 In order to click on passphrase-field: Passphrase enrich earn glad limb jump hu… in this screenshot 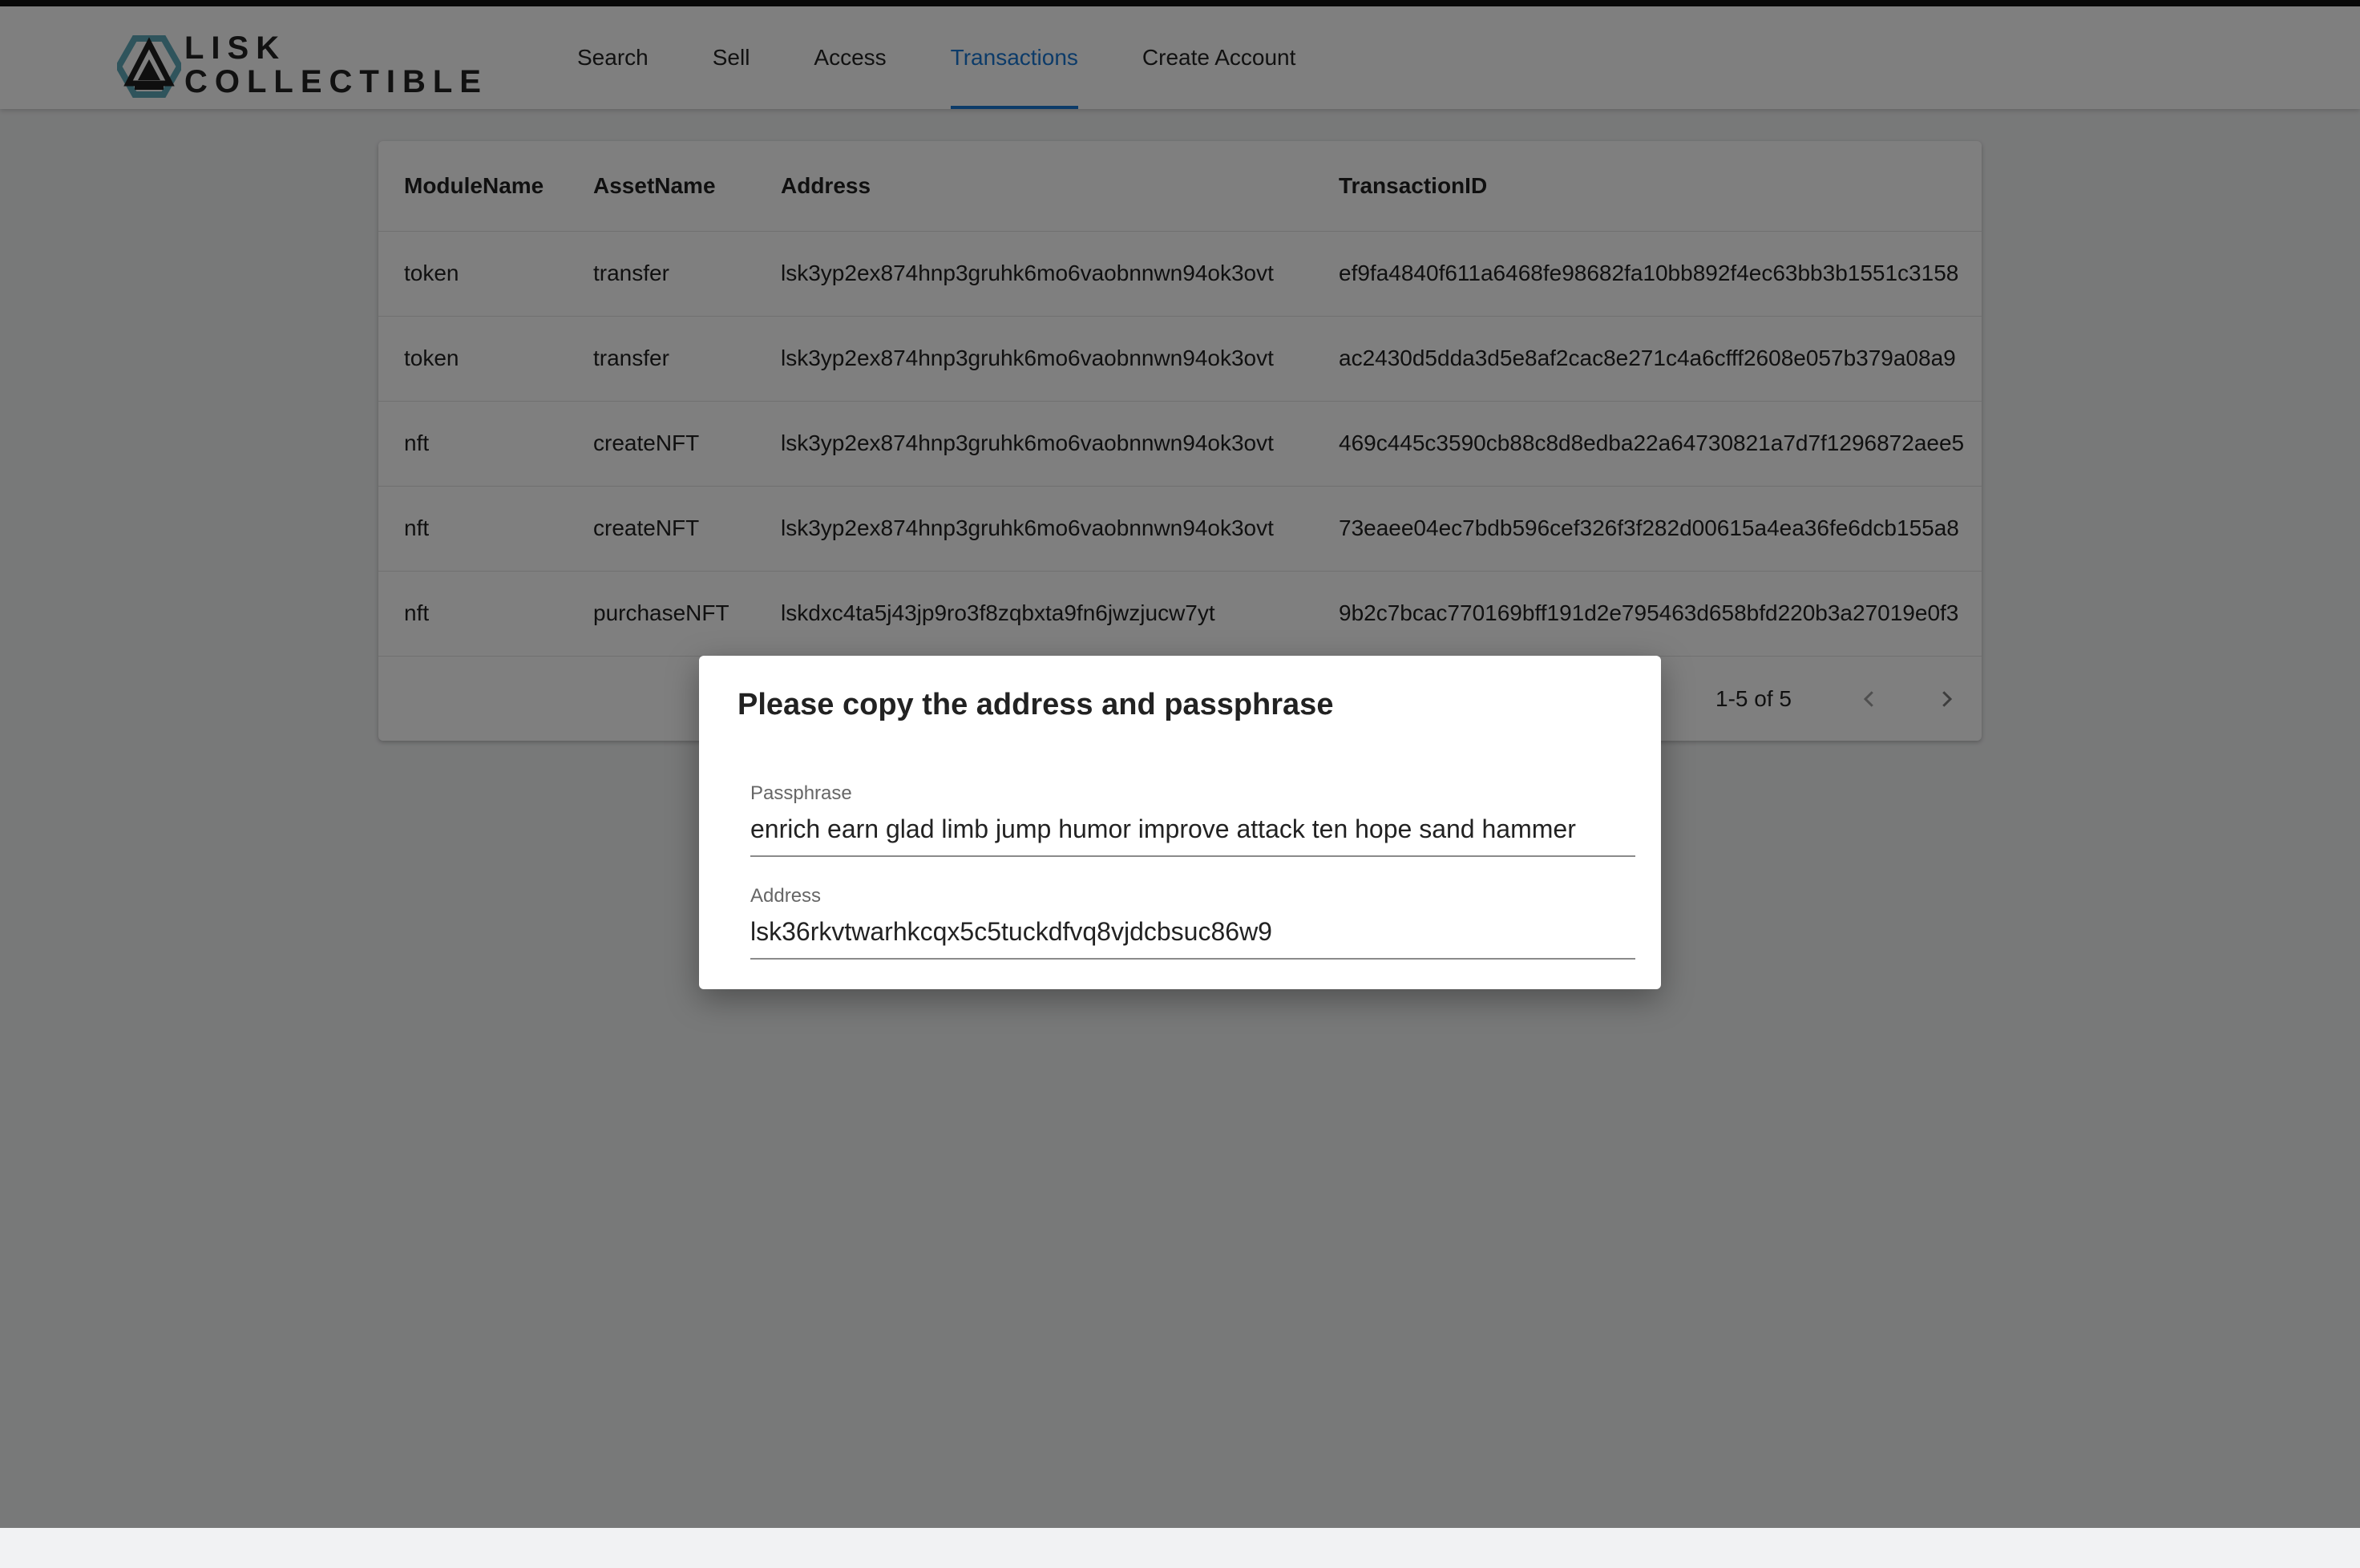, I will do `click(1192, 819)`.